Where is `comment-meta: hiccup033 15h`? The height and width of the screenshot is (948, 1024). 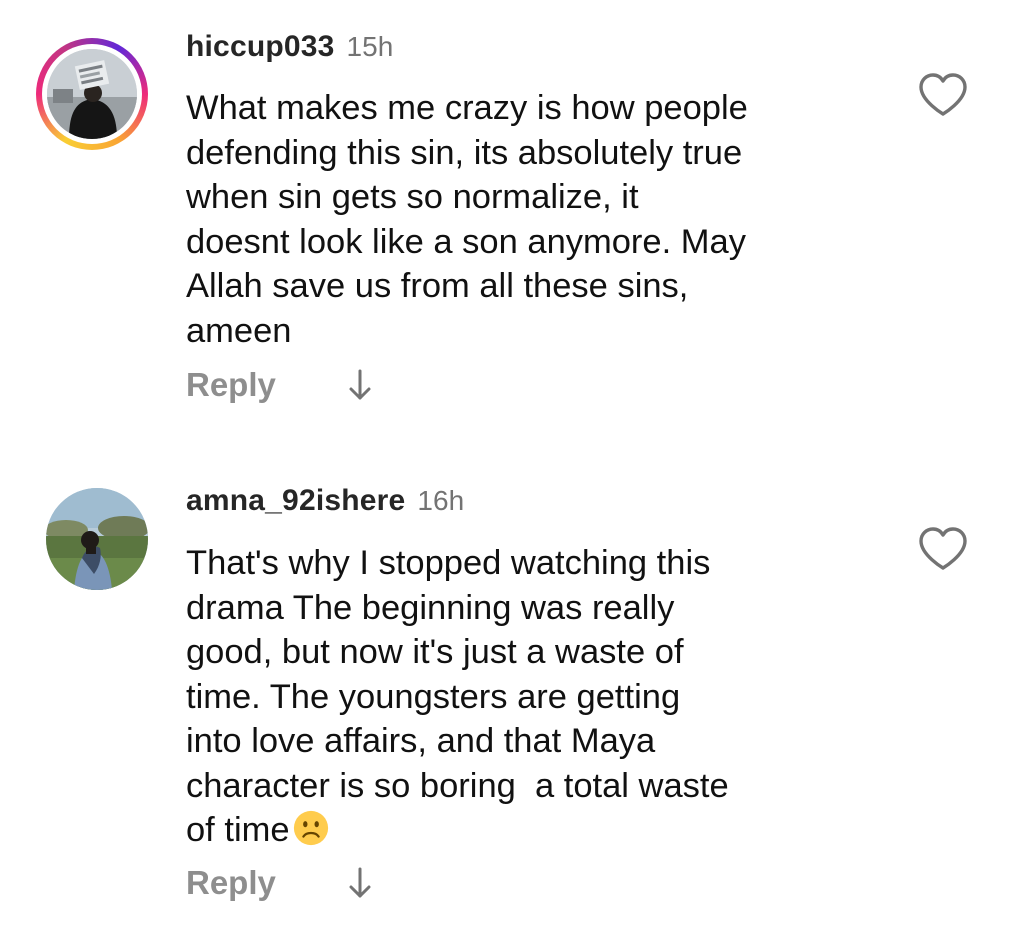 comment-meta: hiccup033 15h is located at coordinates (289, 47).